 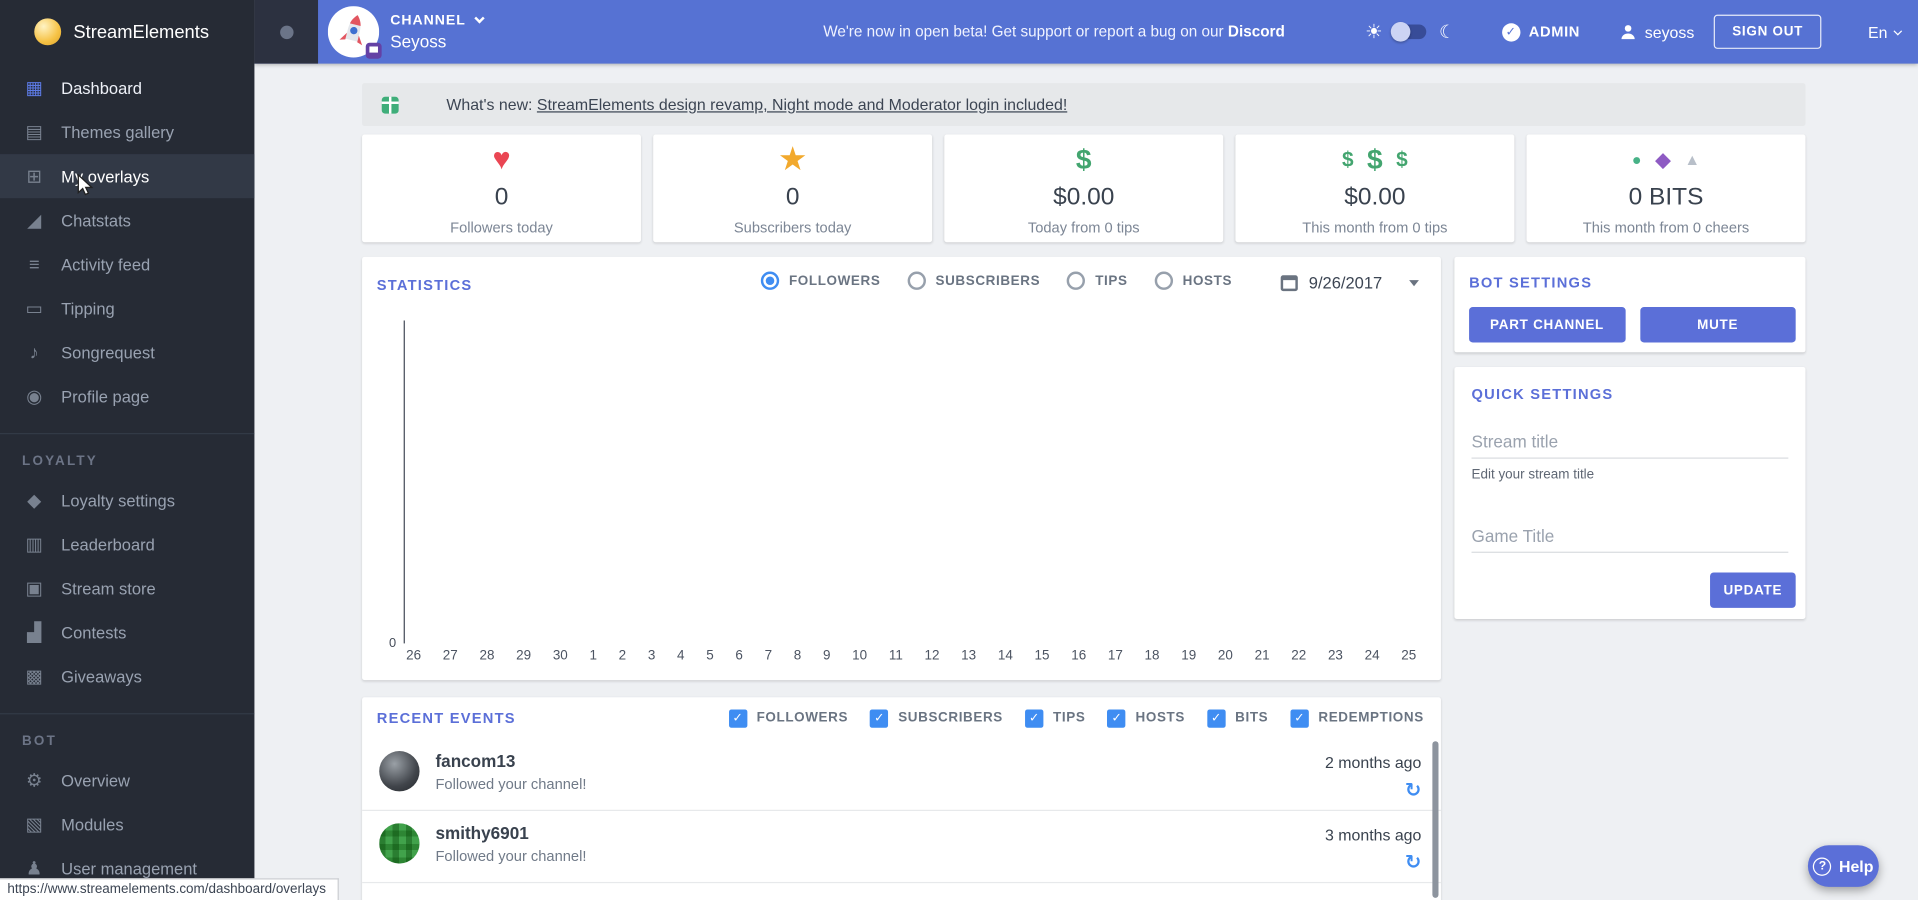 I want to click on contests-icon: ▟, so click(x=34, y=633).